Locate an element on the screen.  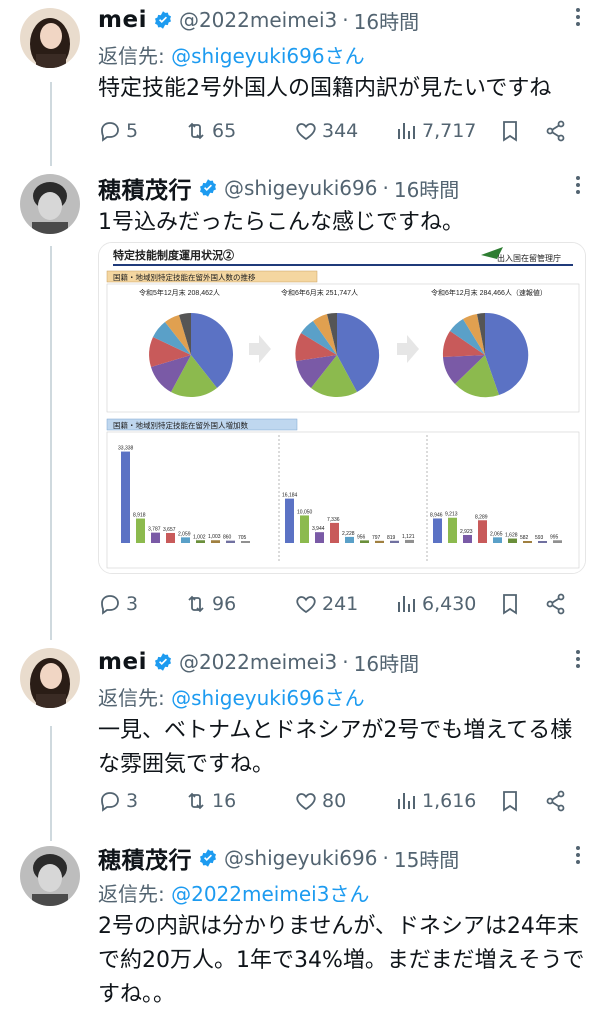
verified-badge-icon is located at coordinates (208, 858).